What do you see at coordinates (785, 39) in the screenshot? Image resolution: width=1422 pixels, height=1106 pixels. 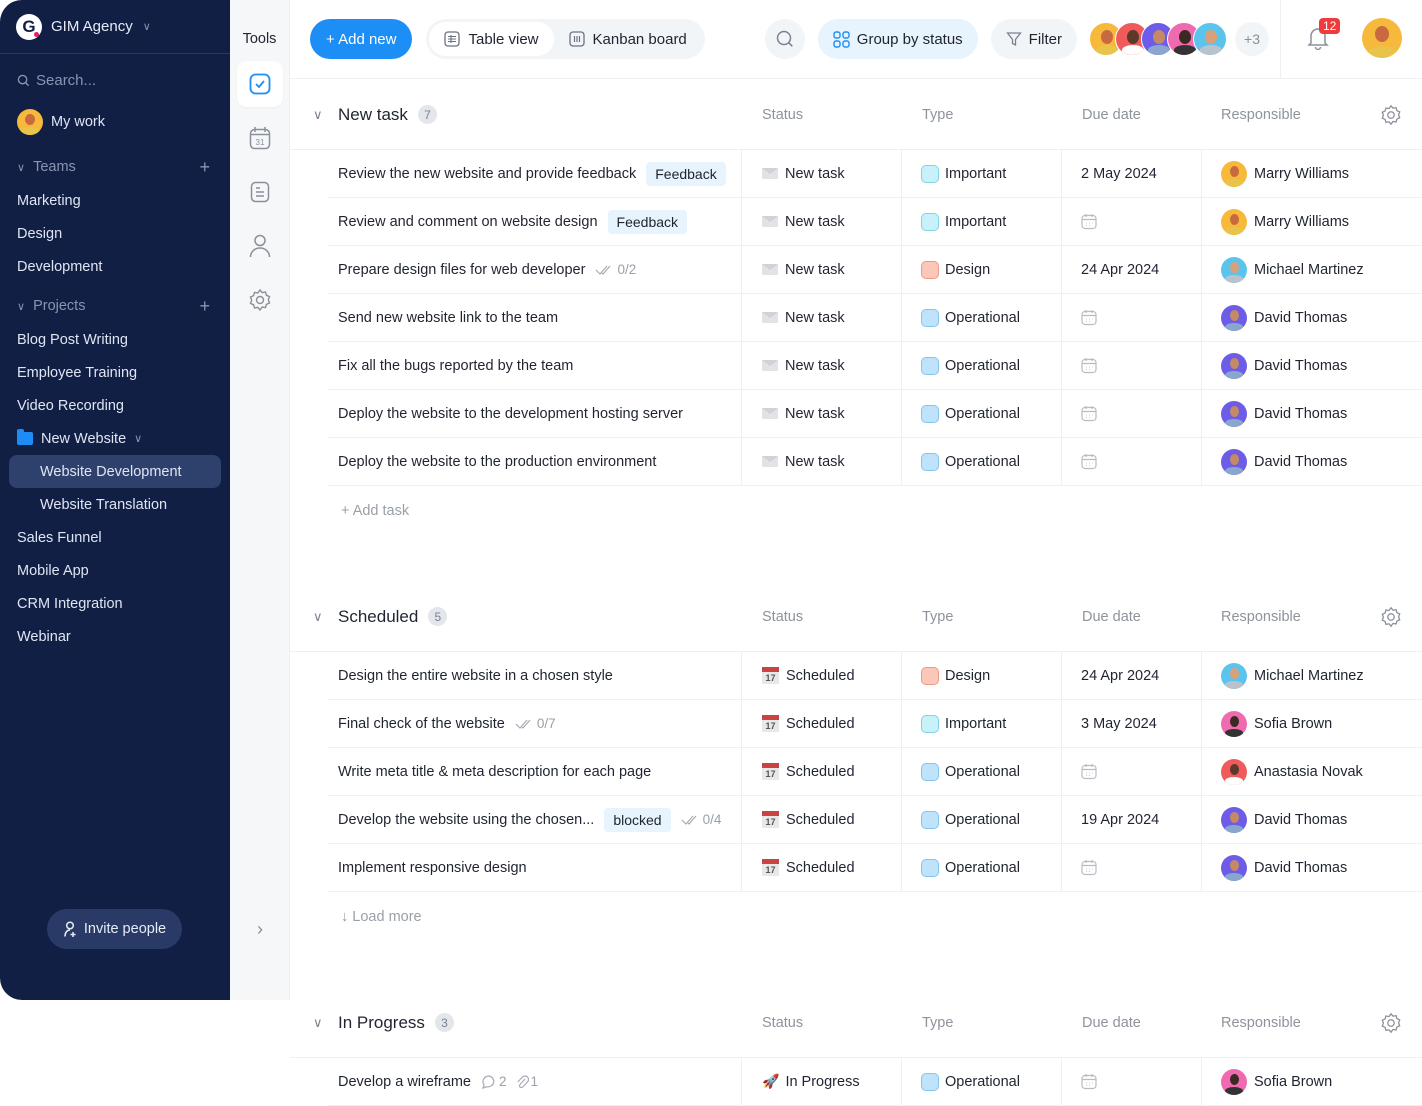 I see `search-button` at bounding box center [785, 39].